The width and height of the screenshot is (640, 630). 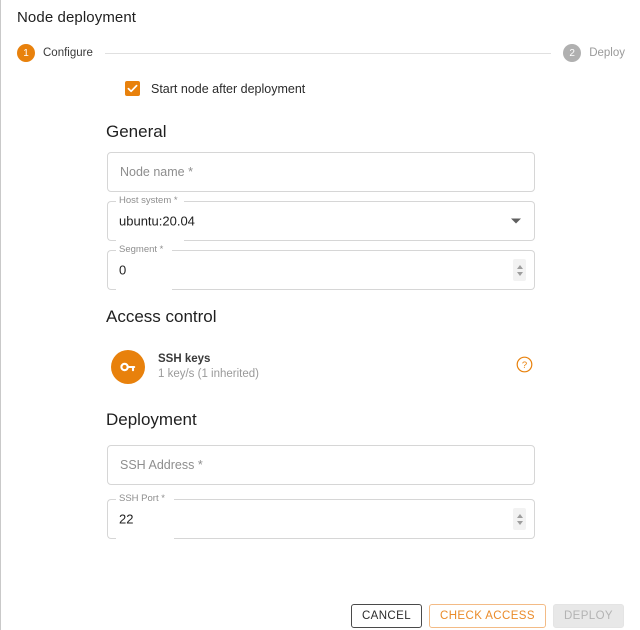 I want to click on check-access-button: CHECK ACCESS, so click(x=487, y=616).